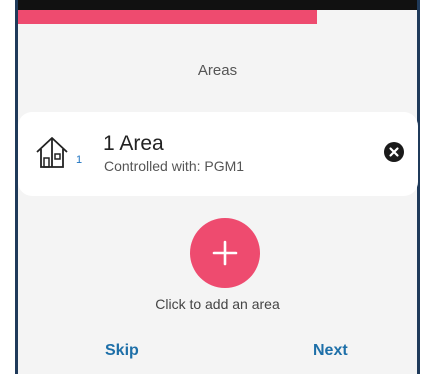  I want to click on skip-button: Skip, so click(122, 351).